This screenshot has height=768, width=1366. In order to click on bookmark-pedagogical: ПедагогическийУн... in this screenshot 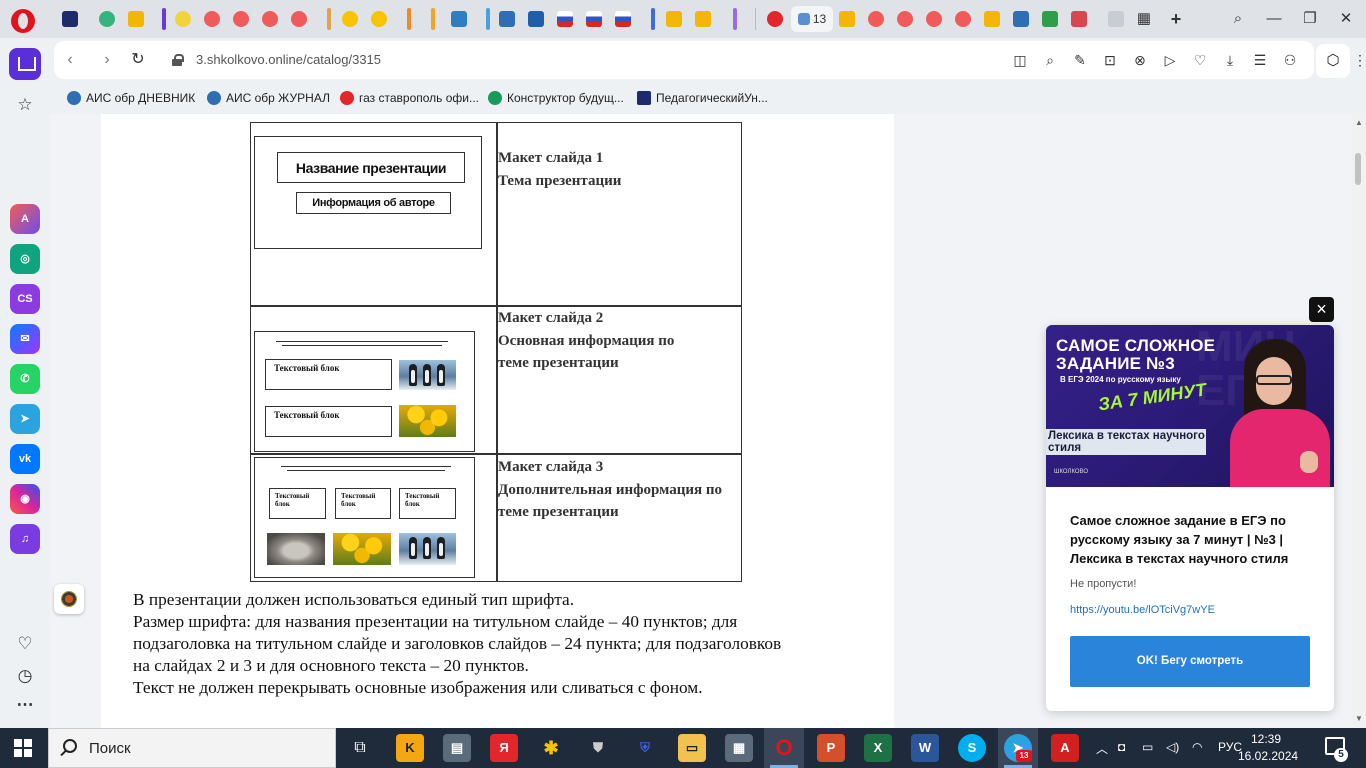, I will do `click(702, 98)`.